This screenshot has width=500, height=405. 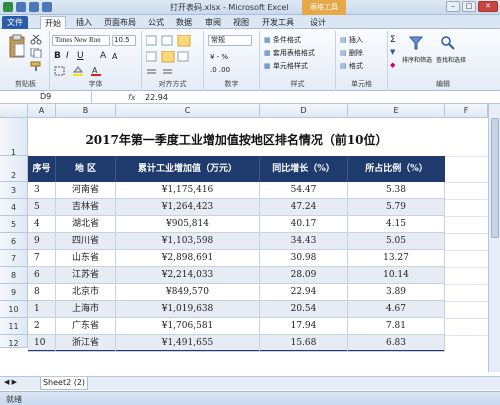 What do you see at coordinates (132, 97) in the screenshot?
I see `fx-icon: fx` at bounding box center [132, 97].